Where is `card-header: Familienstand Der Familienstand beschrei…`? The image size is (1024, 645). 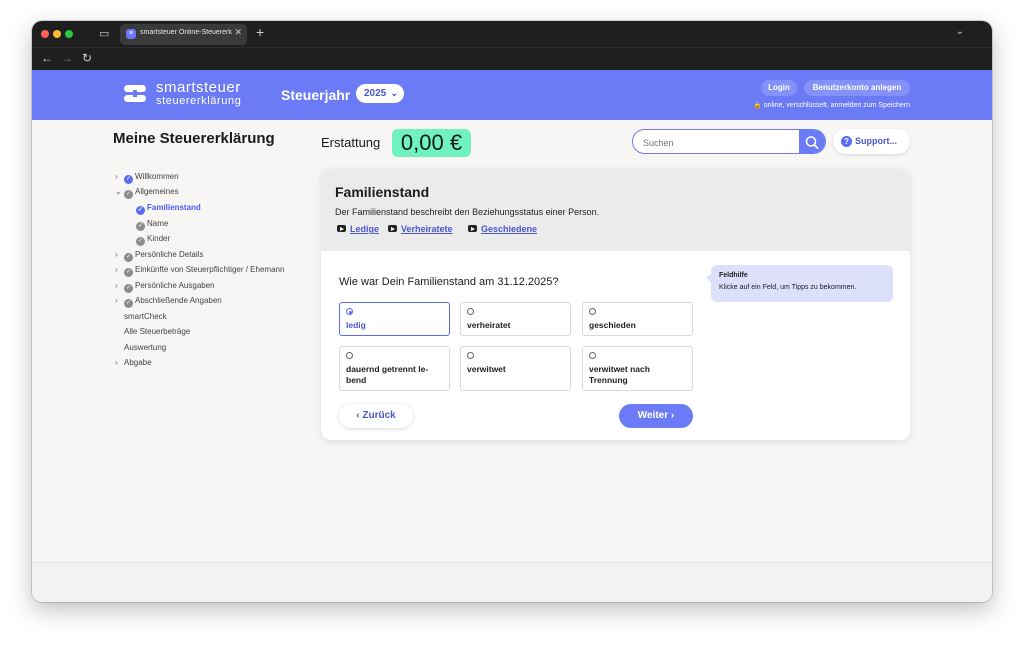 card-header: Familienstand Der Familienstand beschrei… is located at coordinates (615, 210).